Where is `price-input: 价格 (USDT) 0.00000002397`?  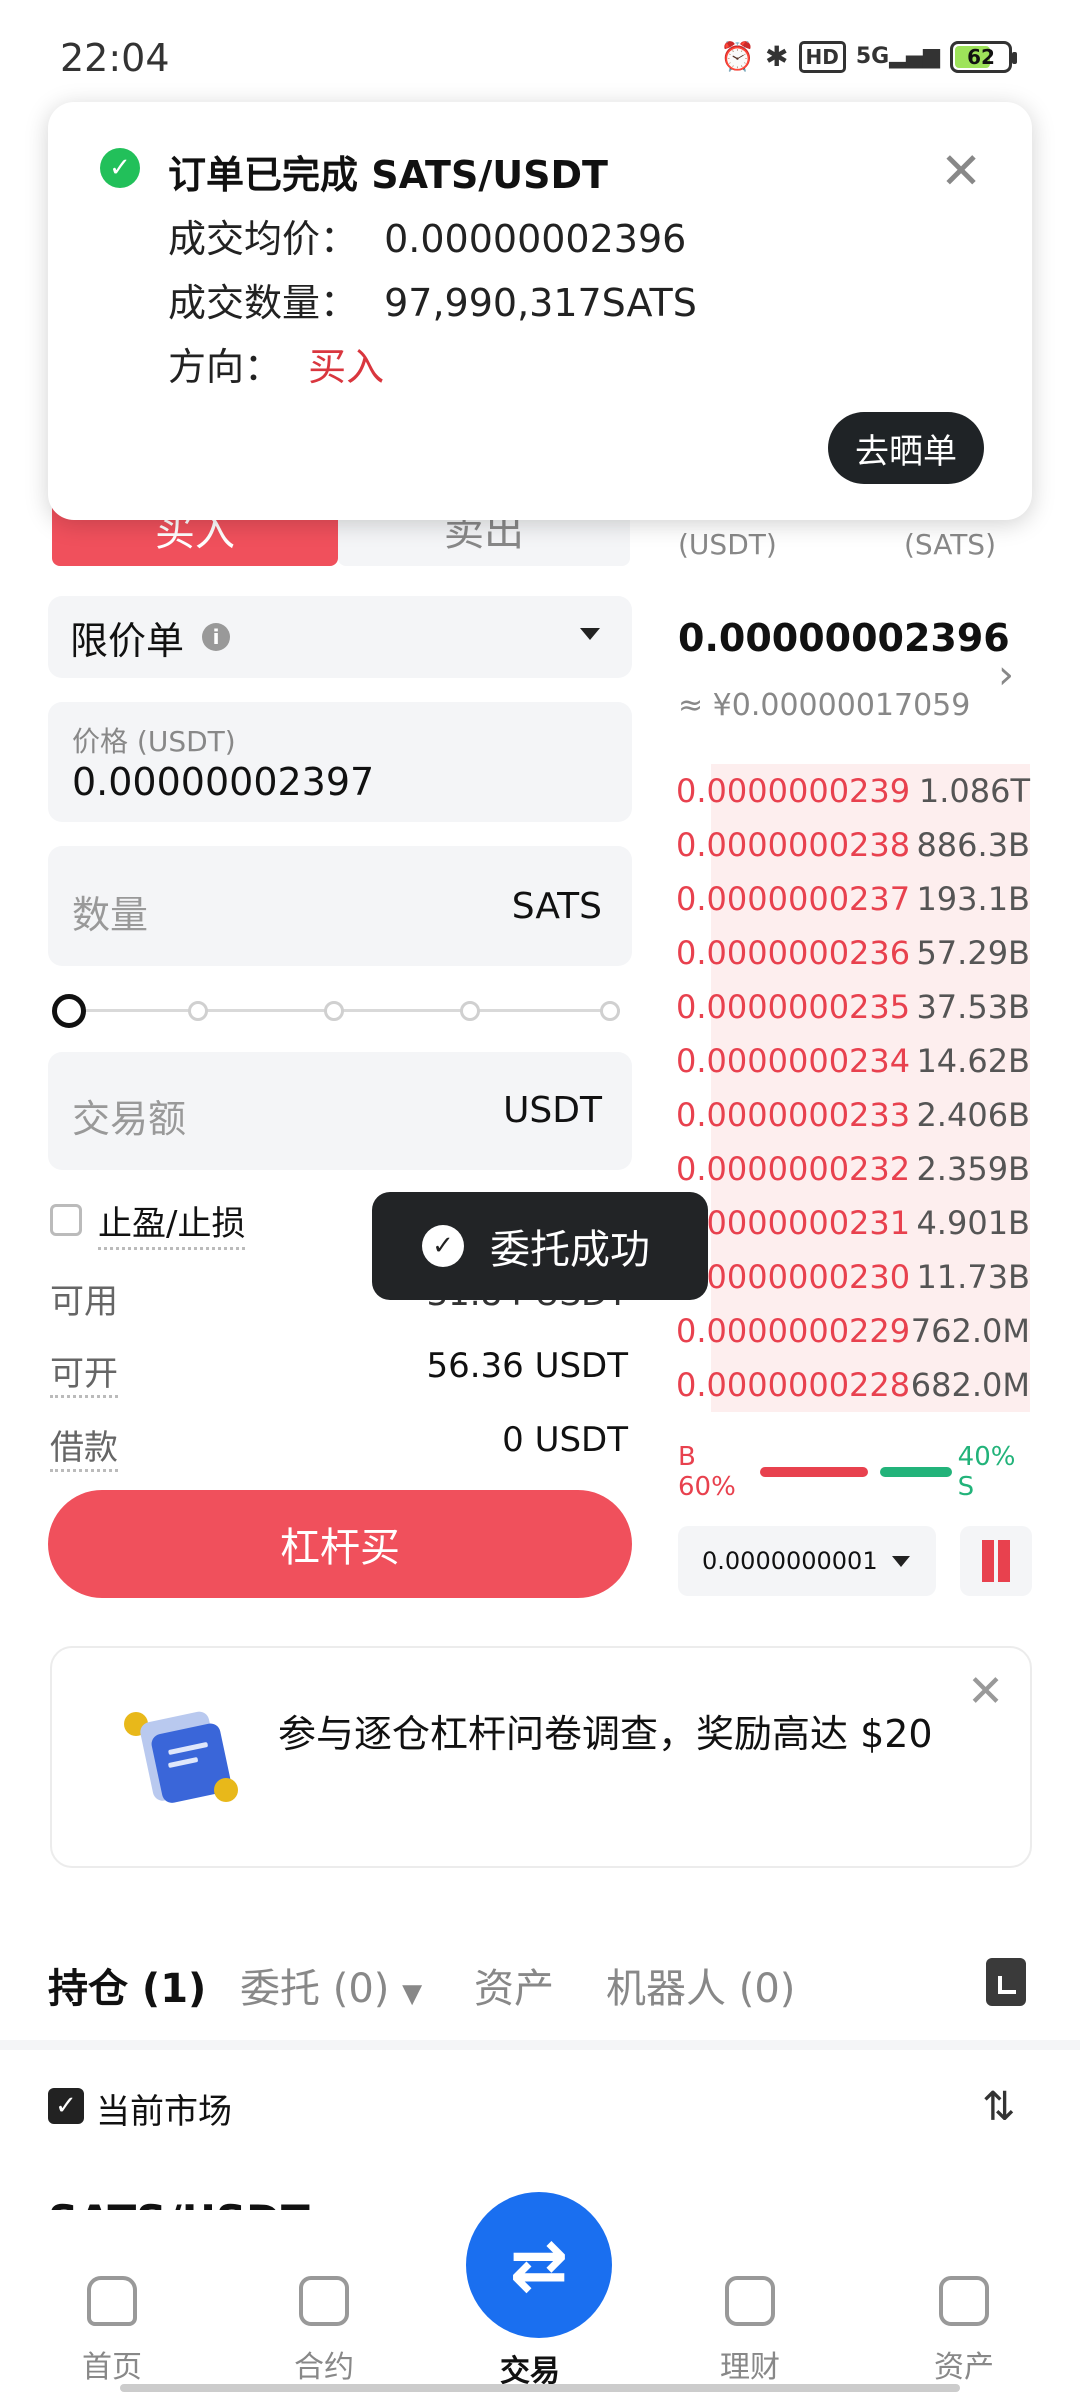
price-input: 价格 (USDT) 0.00000002397 is located at coordinates (340, 762).